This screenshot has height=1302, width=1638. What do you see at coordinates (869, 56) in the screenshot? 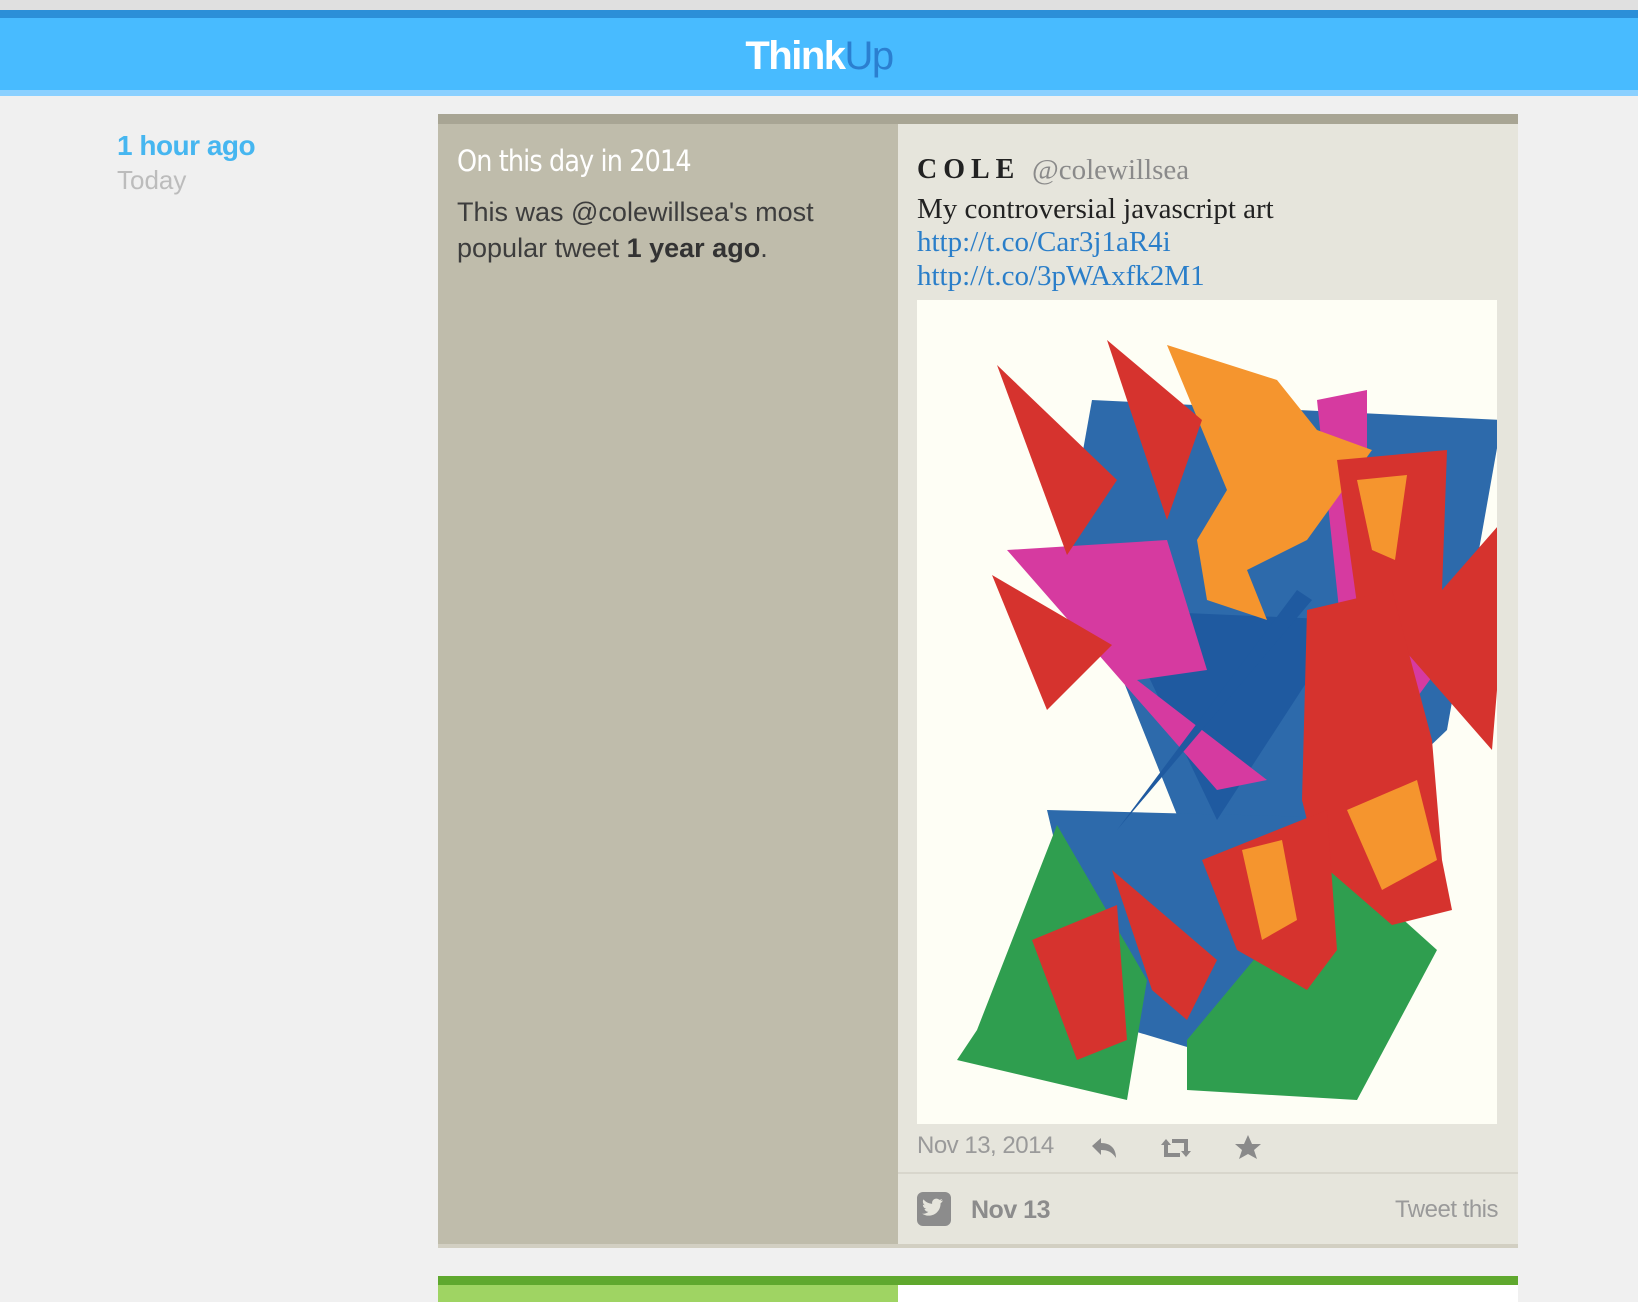
I see `logo-up: Up` at bounding box center [869, 56].